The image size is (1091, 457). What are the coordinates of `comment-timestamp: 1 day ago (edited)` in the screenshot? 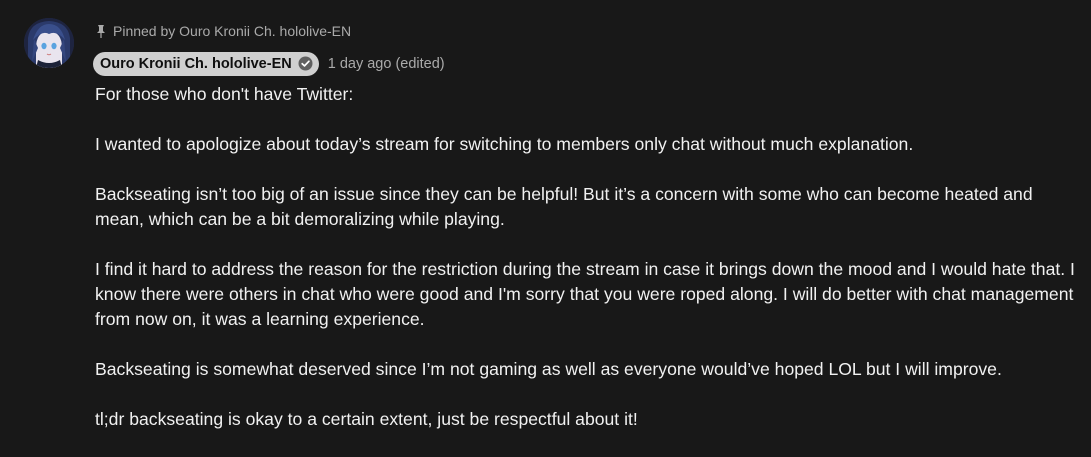 It's located at (386, 64).